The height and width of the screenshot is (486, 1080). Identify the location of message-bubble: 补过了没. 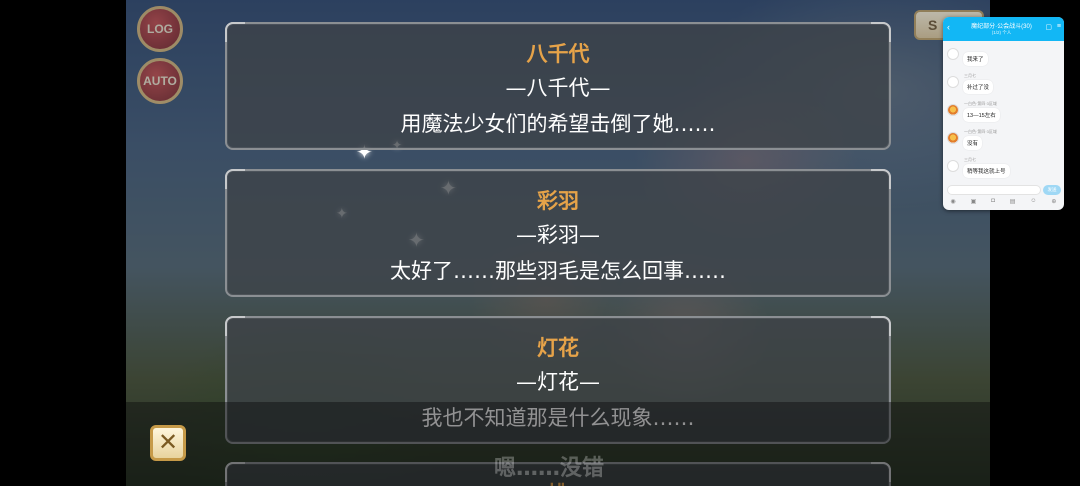
(978, 87).